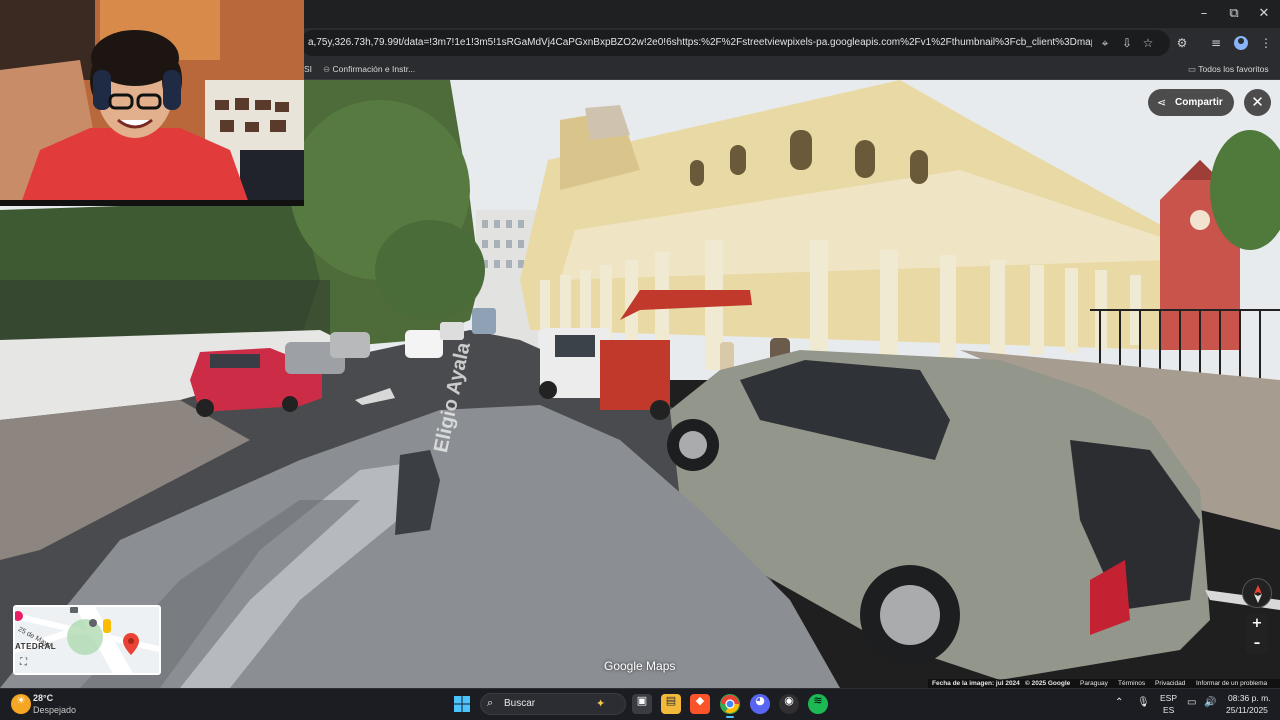 The image size is (1280, 720). I want to click on webcam-overlay, so click(152, 103).